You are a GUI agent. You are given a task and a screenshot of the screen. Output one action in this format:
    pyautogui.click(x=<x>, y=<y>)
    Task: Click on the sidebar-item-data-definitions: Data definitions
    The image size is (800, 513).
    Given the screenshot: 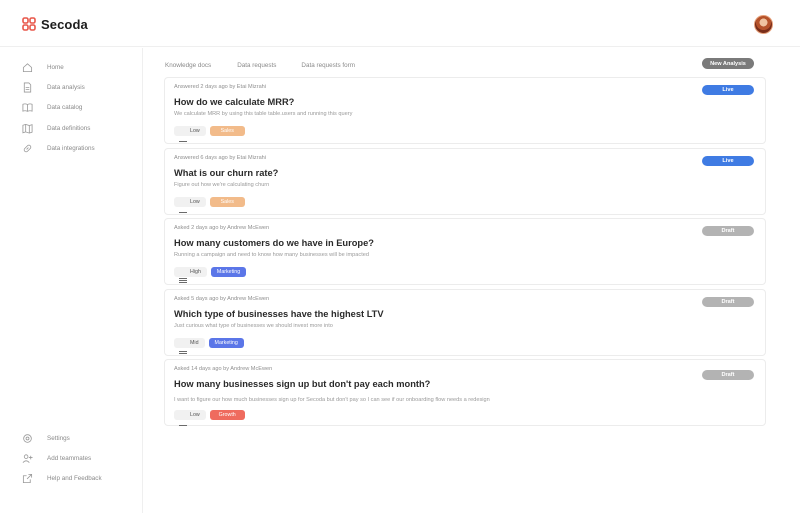 What is the action you would take?
    pyautogui.click(x=56, y=128)
    